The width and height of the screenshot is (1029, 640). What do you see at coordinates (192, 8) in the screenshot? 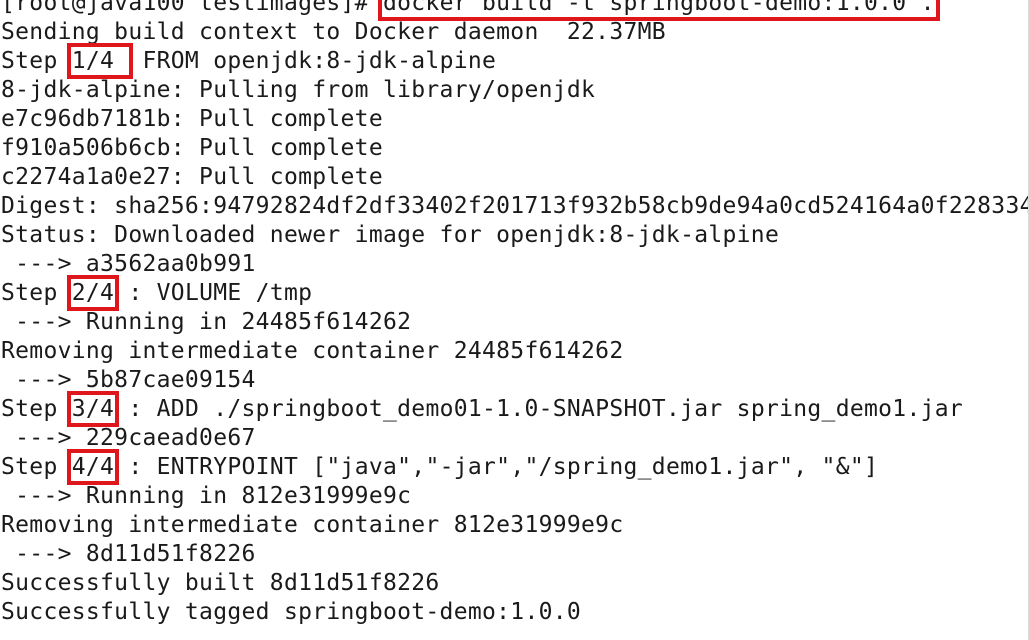
I see `line-text: [root@java100 testimages]#` at bounding box center [192, 8].